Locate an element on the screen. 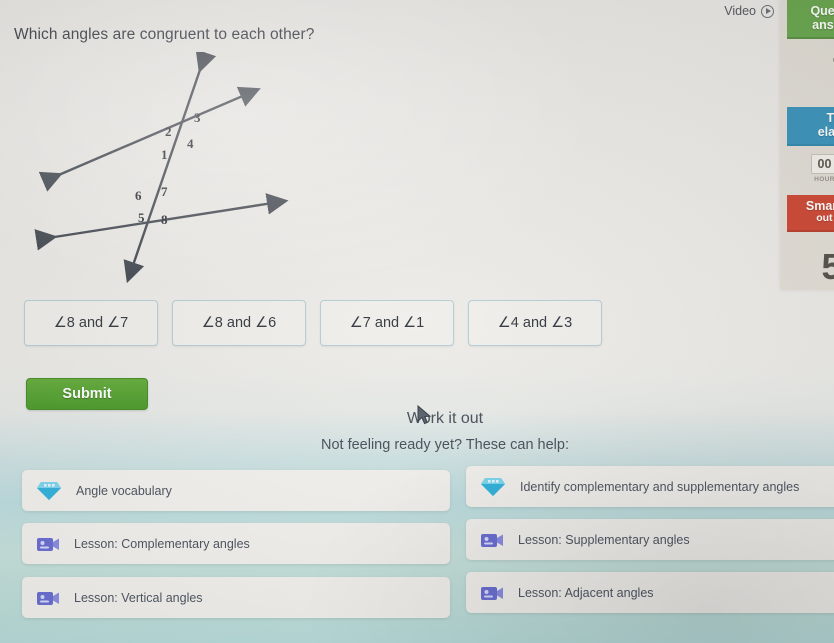 The width and height of the screenshot is (834, 643). resource-card-lesson-complementary-angles: Lesson: Complementary angles is located at coordinates (236, 543).